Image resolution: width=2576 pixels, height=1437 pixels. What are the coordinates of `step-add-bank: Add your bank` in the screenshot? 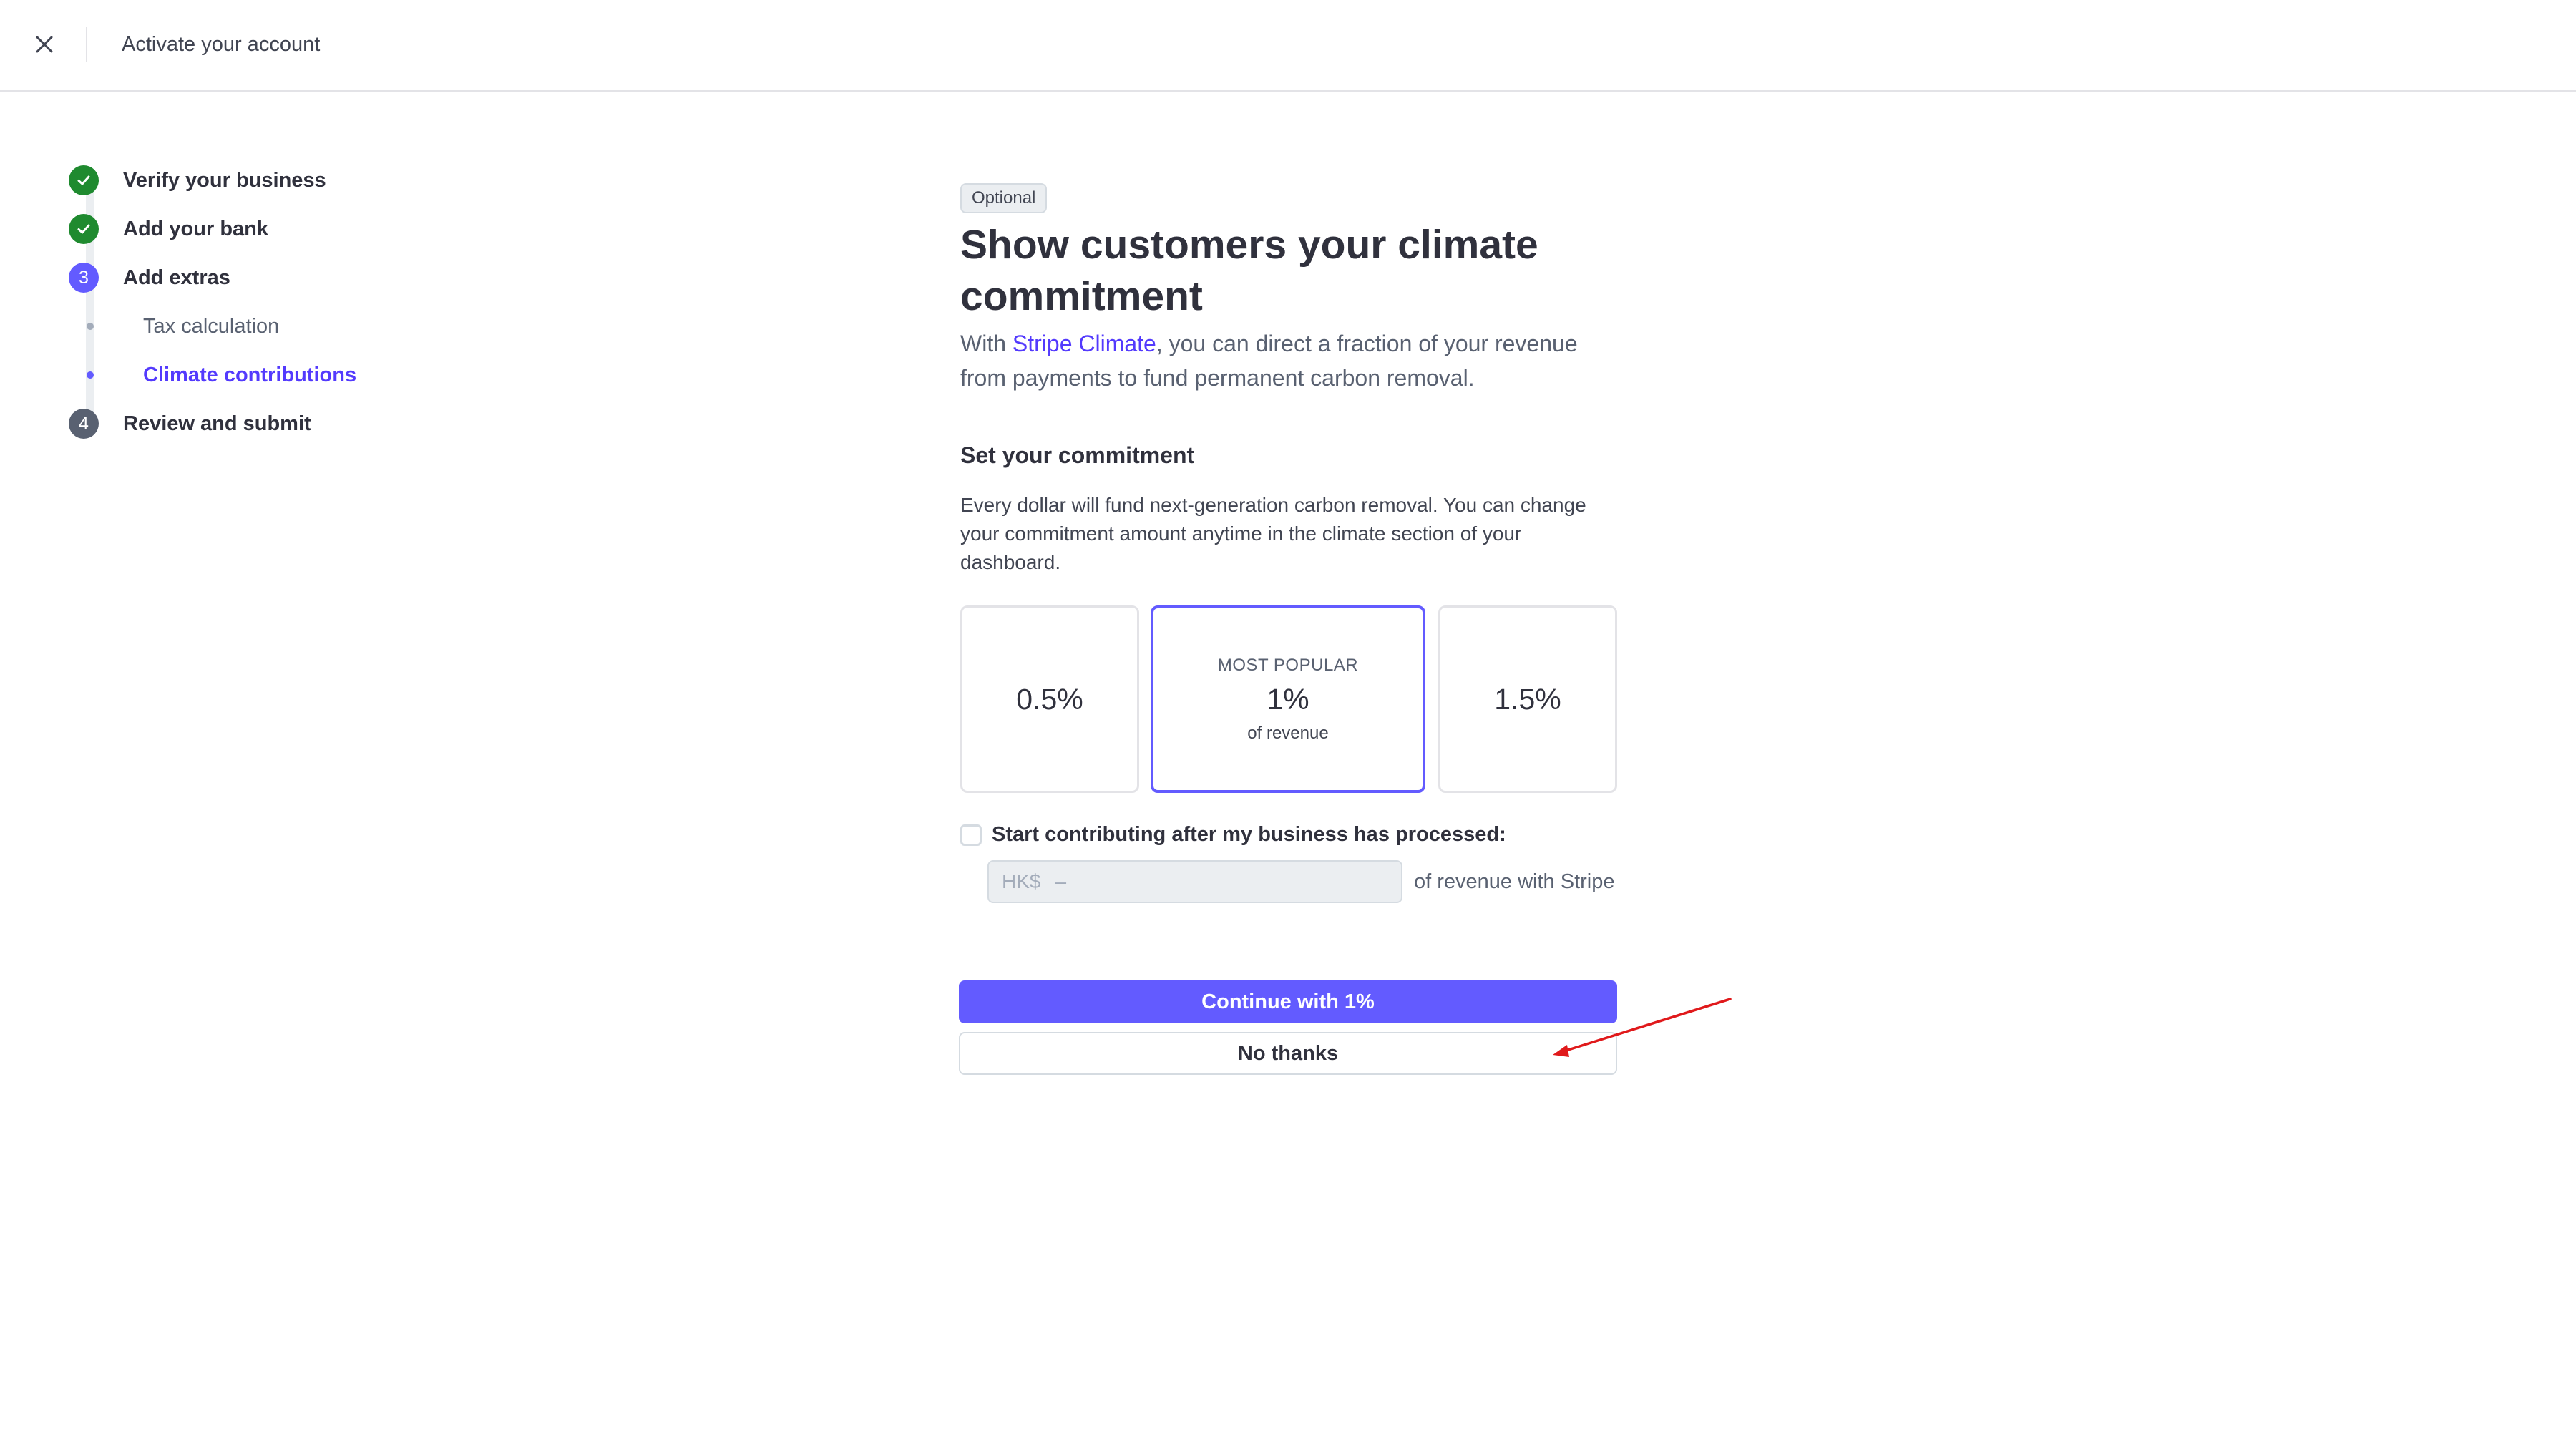 It's located at (168, 229).